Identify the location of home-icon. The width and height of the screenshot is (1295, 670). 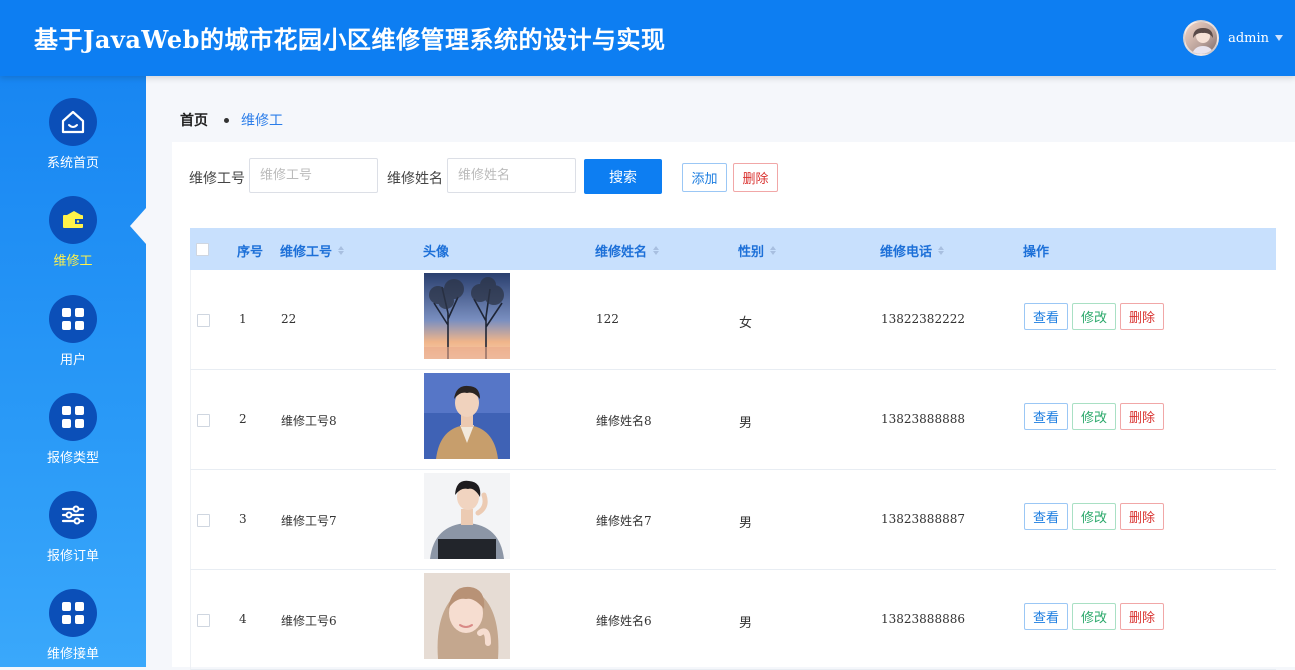
(73, 122).